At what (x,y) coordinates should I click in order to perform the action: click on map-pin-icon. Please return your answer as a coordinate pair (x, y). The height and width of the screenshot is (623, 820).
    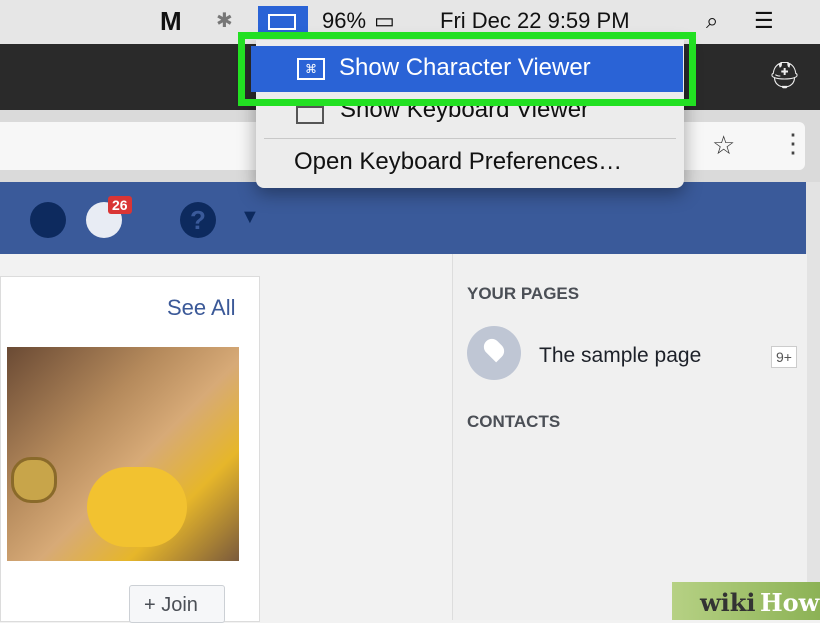
    Looking at the image, I should click on (494, 349).